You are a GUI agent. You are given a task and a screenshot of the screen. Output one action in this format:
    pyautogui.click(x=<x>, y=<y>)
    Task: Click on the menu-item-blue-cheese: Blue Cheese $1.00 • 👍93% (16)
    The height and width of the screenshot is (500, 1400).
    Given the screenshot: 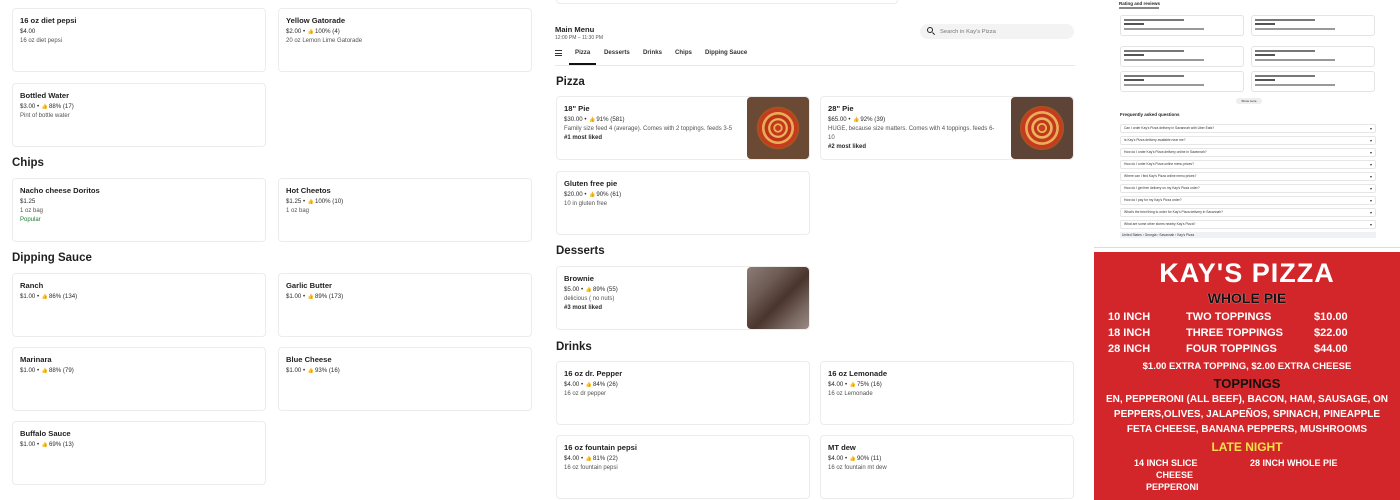 What is the action you would take?
    pyautogui.click(x=405, y=379)
    